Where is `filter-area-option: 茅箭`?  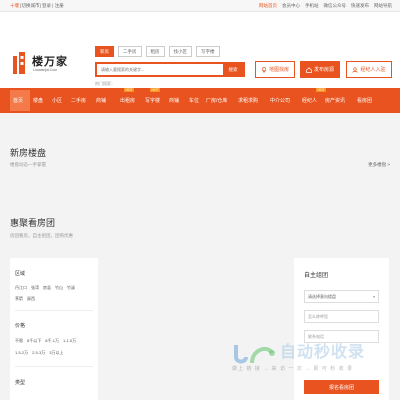 filter-area-option: 茅箭 is located at coordinates (19, 299).